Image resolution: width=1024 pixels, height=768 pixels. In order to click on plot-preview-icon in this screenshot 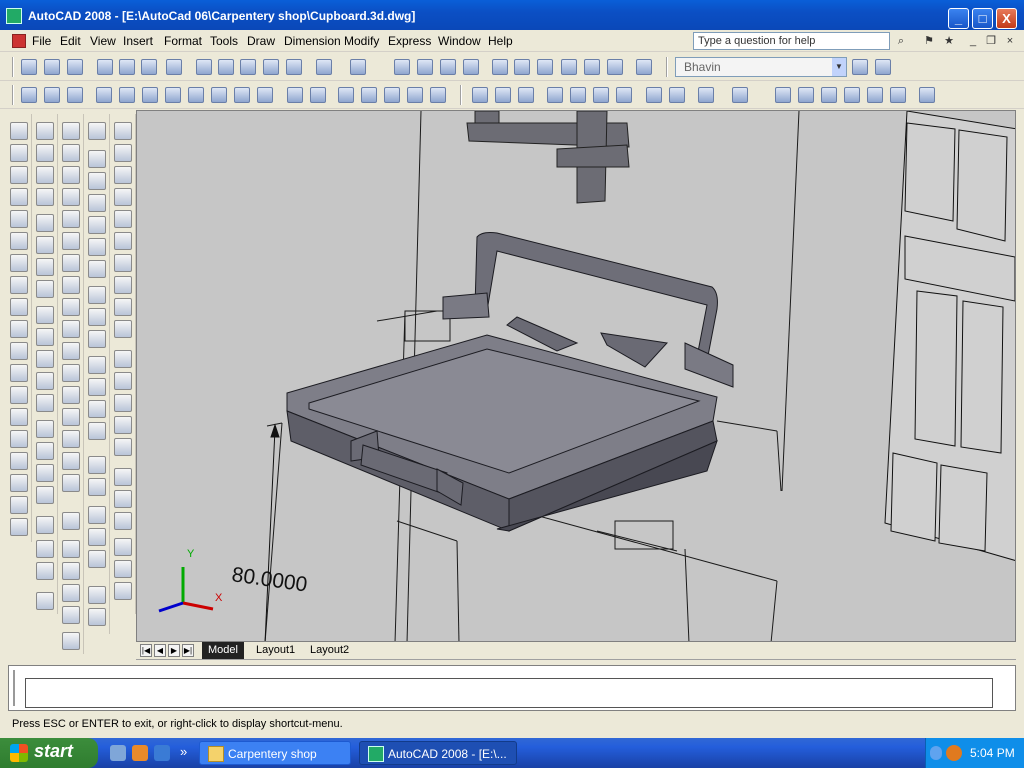, I will do `click(127, 67)`.